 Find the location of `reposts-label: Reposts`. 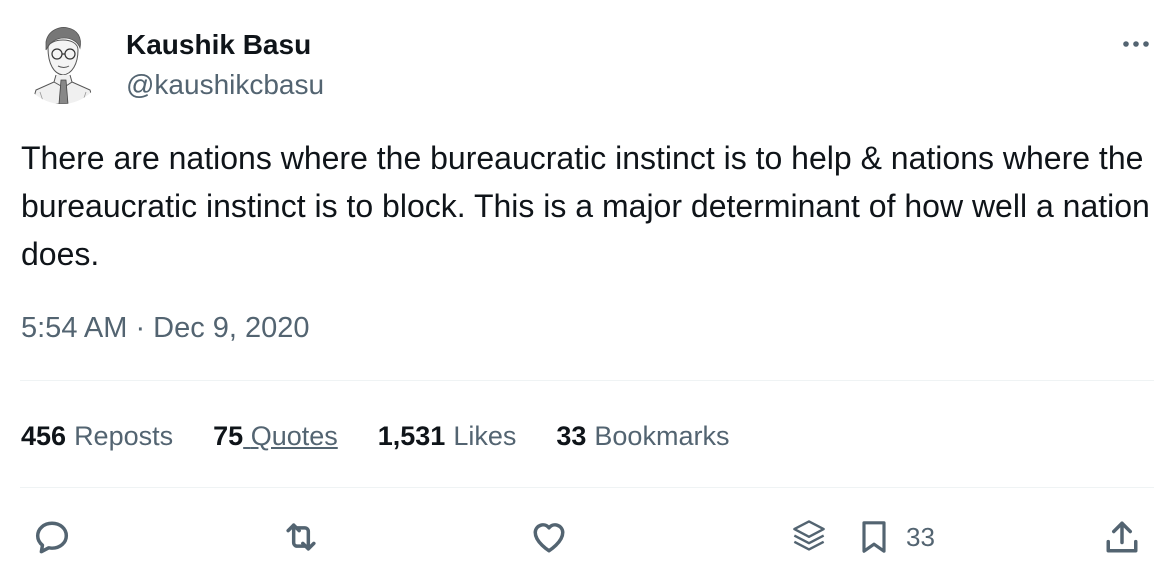

reposts-label: Reposts is located at coordinates (124, 436).